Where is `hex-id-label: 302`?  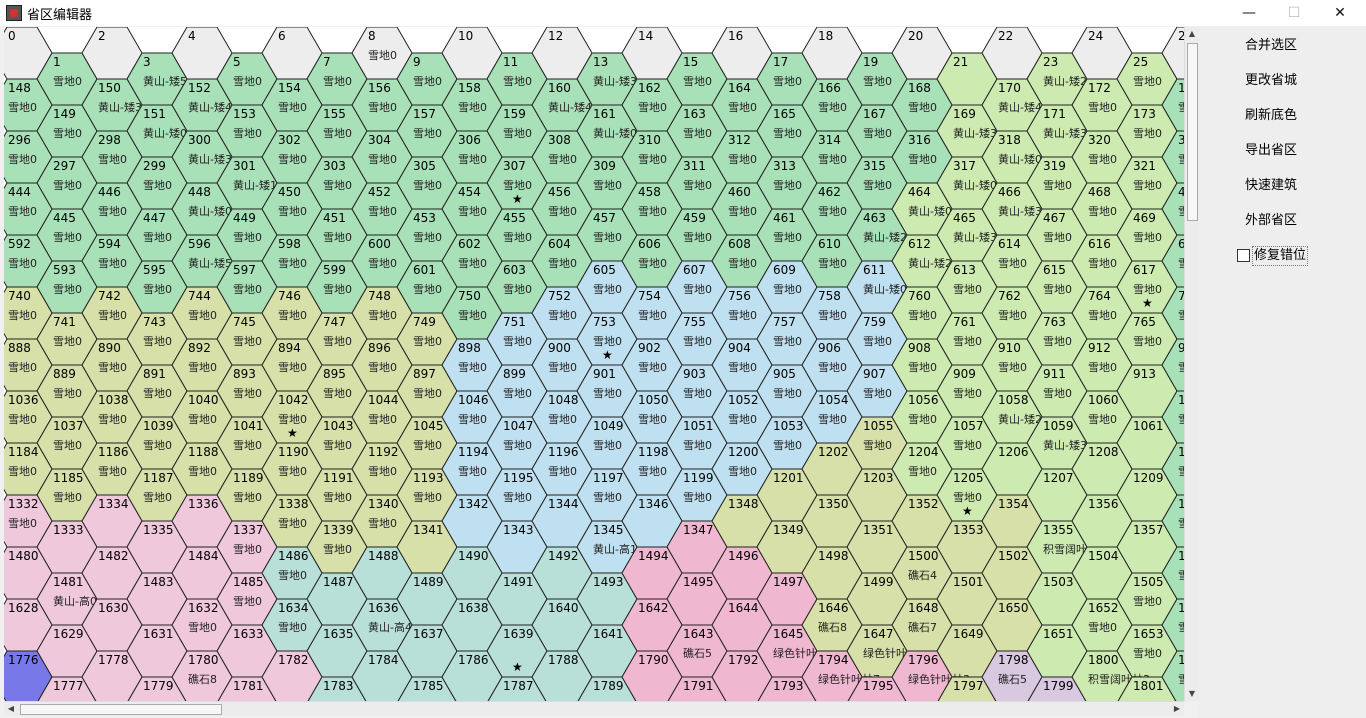
hex-id-label: 302 is located at coordinates (289, 140).